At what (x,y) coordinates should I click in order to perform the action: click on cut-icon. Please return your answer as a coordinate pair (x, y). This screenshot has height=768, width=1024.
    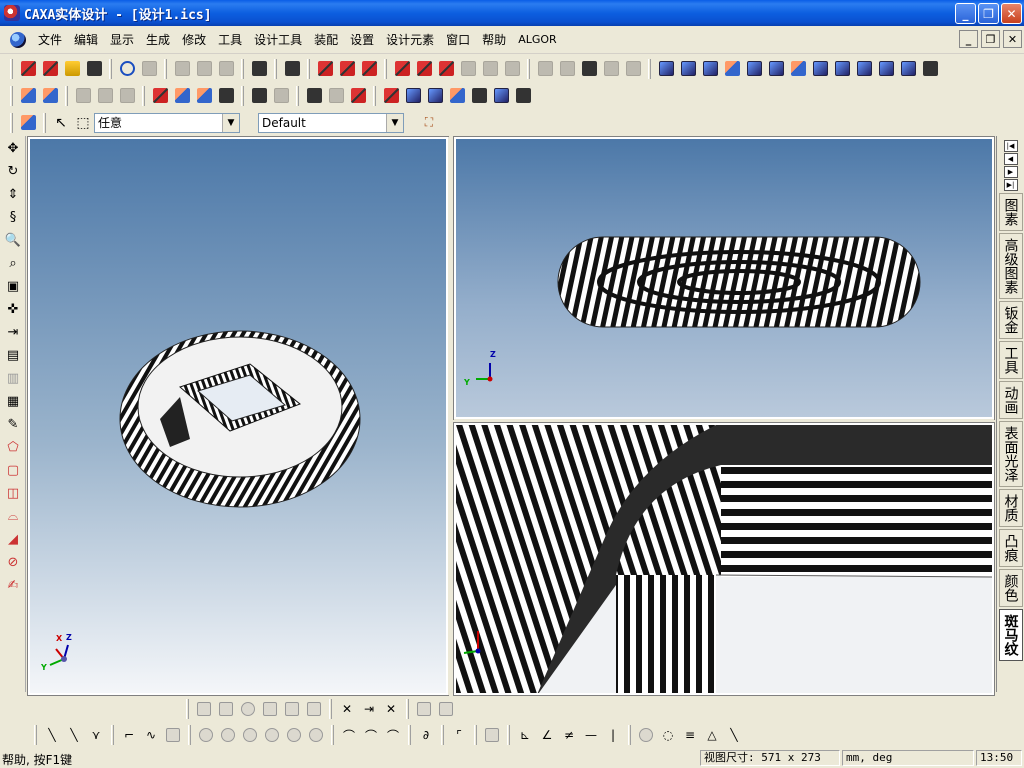
    Looking at the image, I should click on (182, 69).